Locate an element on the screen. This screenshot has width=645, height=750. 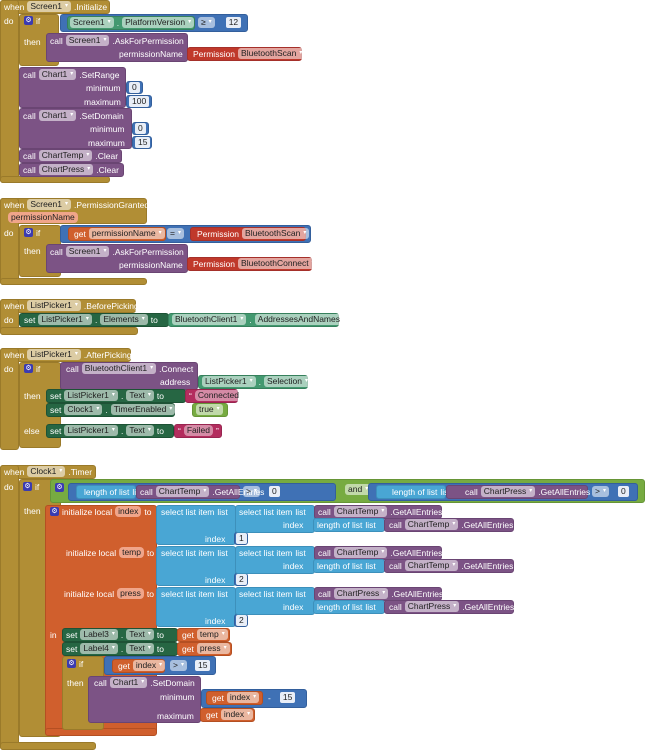
permission-dropdown: BluetoothConnect ▾ is located at coordinates (278, 263).